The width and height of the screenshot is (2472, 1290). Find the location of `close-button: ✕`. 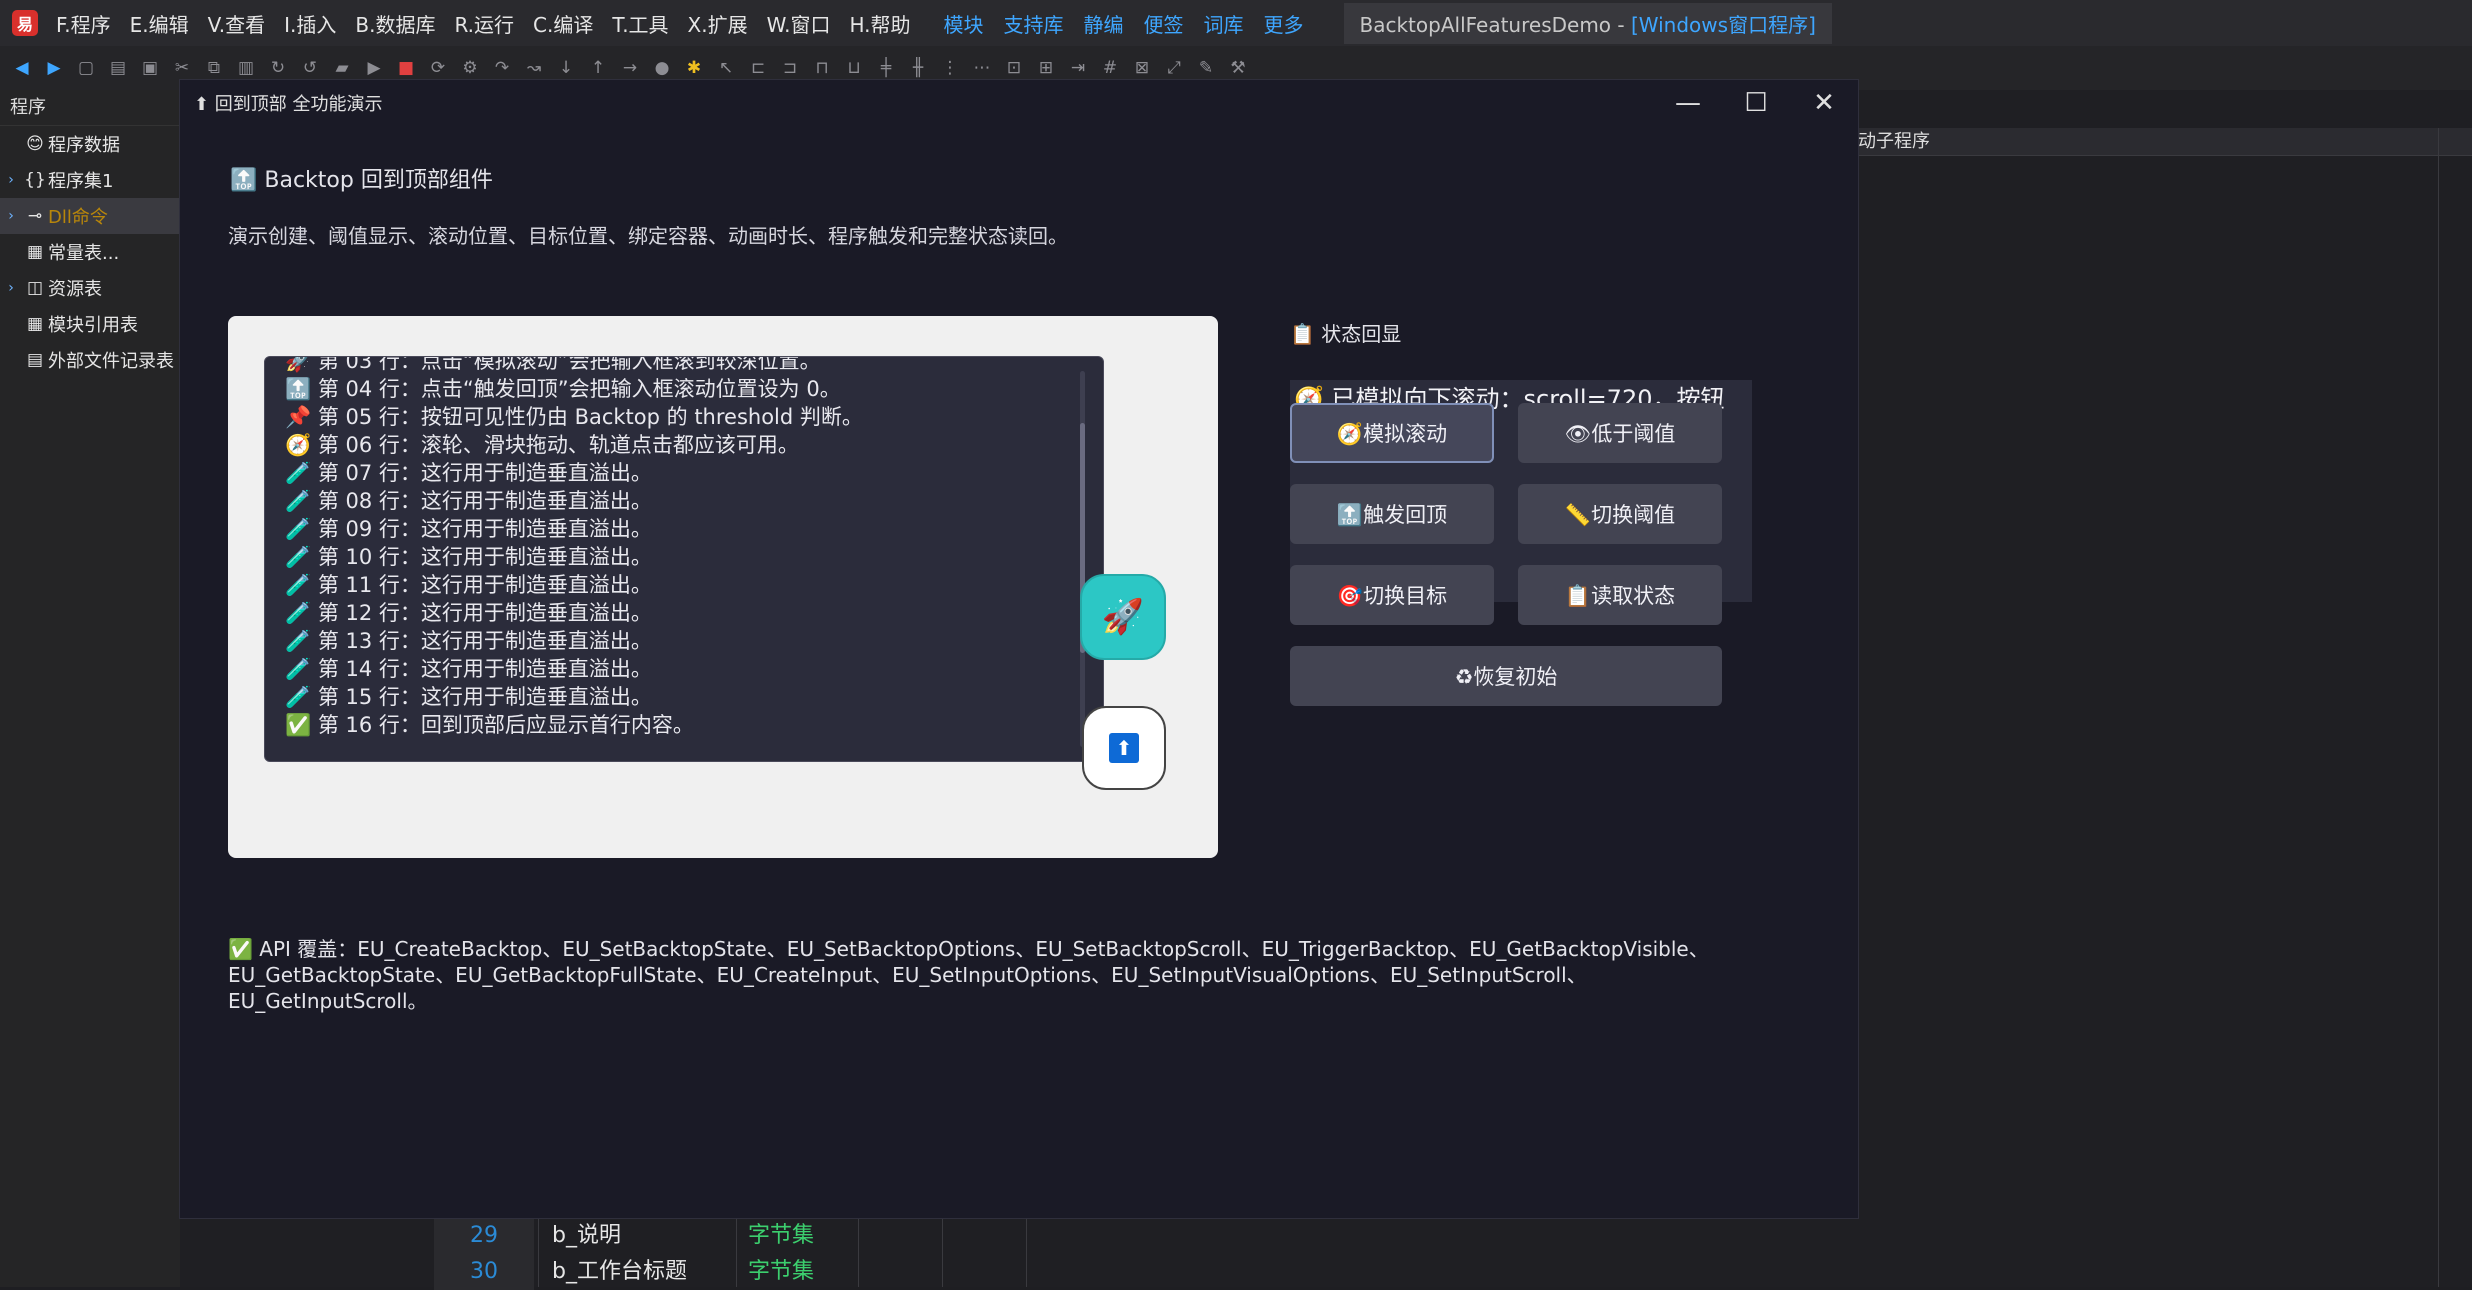

close-button: ✕ is located at coordinates (1824, 103).